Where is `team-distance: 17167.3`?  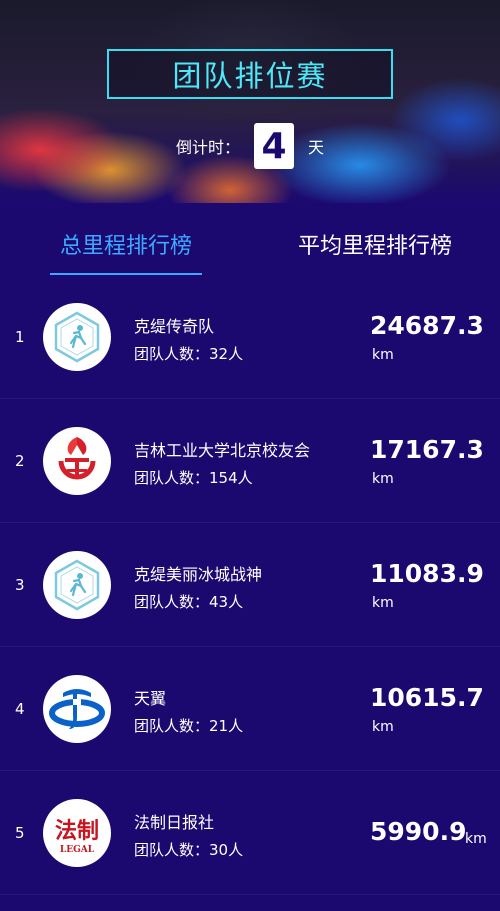
team-distance: 17167.3 is located at coordinates (427, 449).